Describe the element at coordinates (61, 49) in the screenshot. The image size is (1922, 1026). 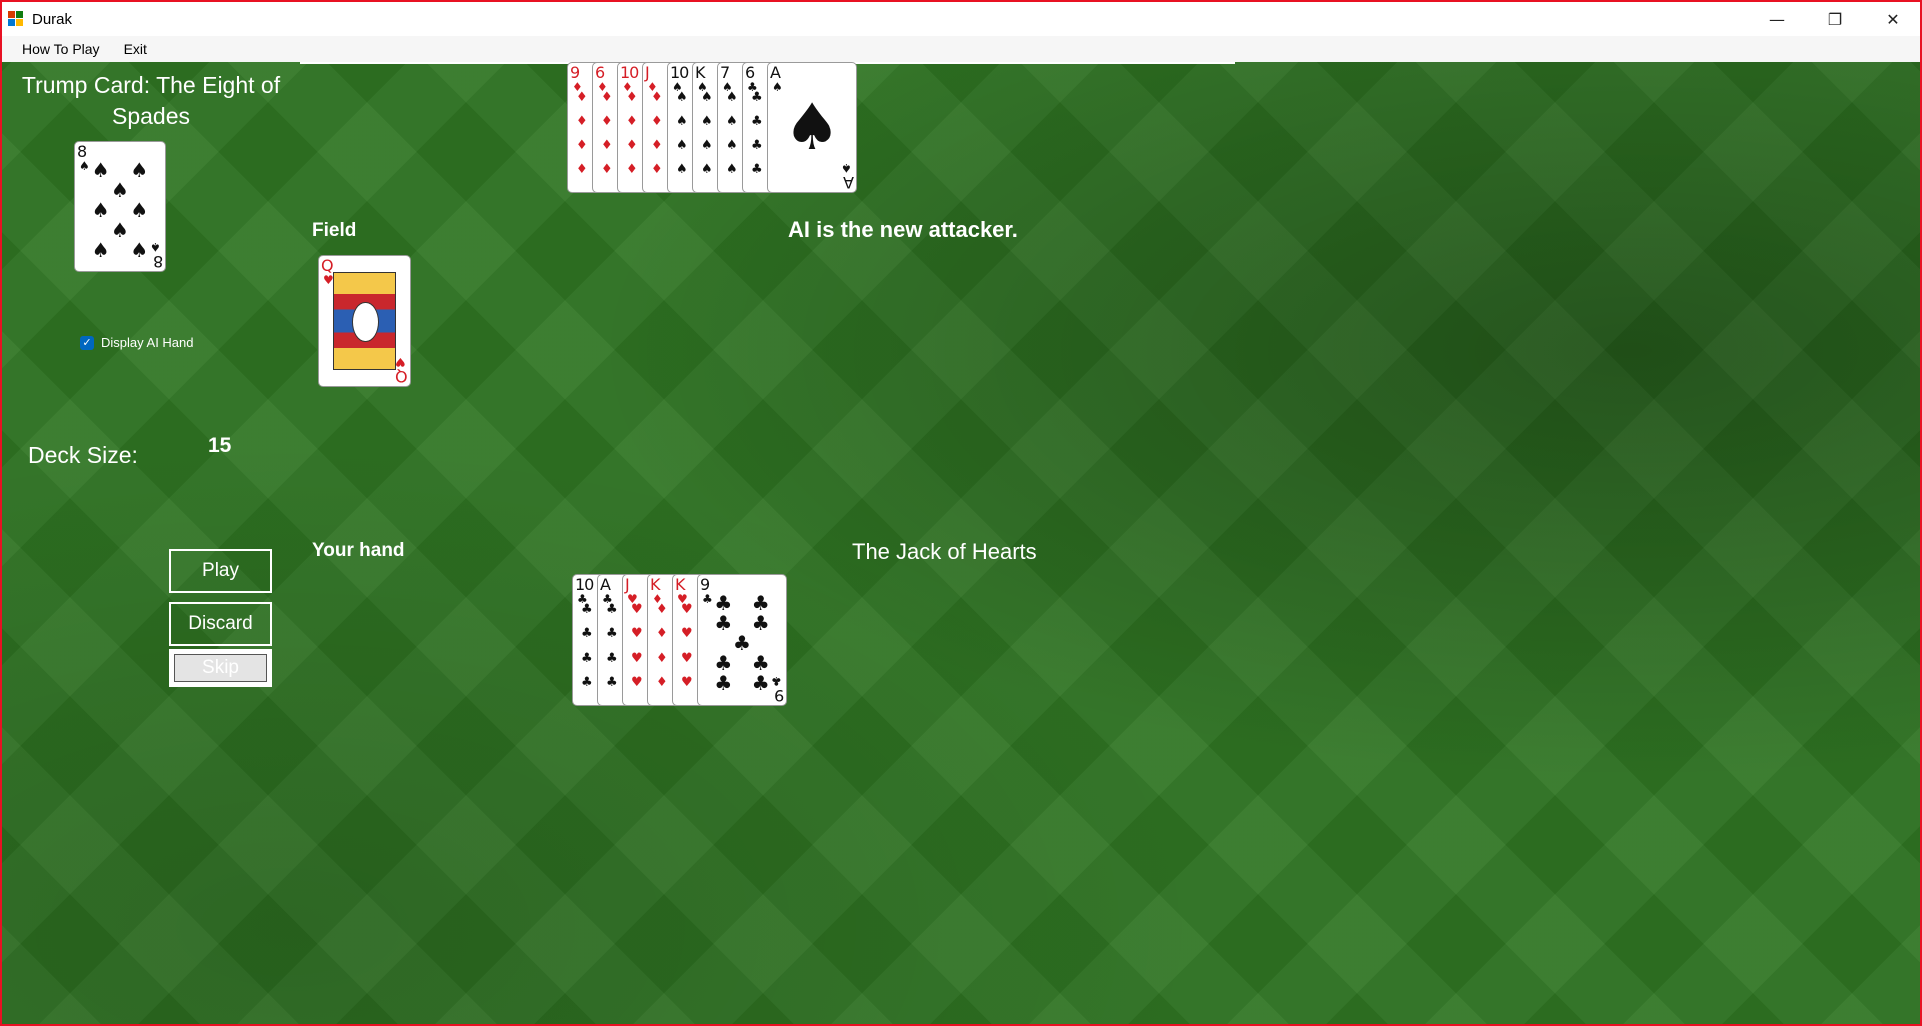
I see `menu-how-to-play: How To Play` at that location.